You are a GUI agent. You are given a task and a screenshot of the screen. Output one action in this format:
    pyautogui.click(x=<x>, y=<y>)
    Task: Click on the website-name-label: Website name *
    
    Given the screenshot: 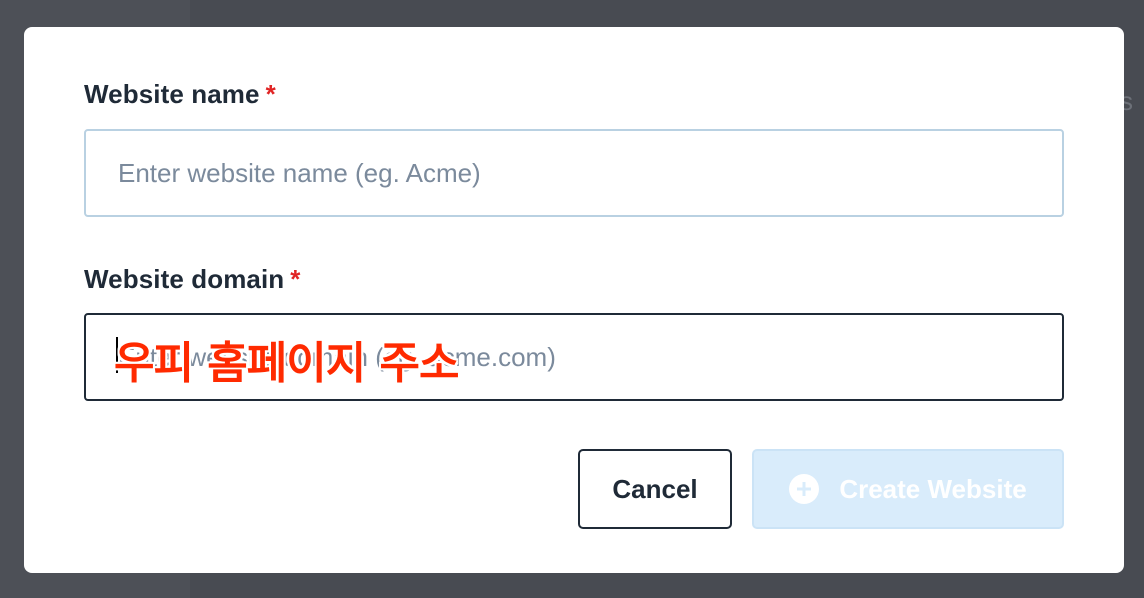 What is the action you would take?
    pyautogui.click(x=180, y=94)
    